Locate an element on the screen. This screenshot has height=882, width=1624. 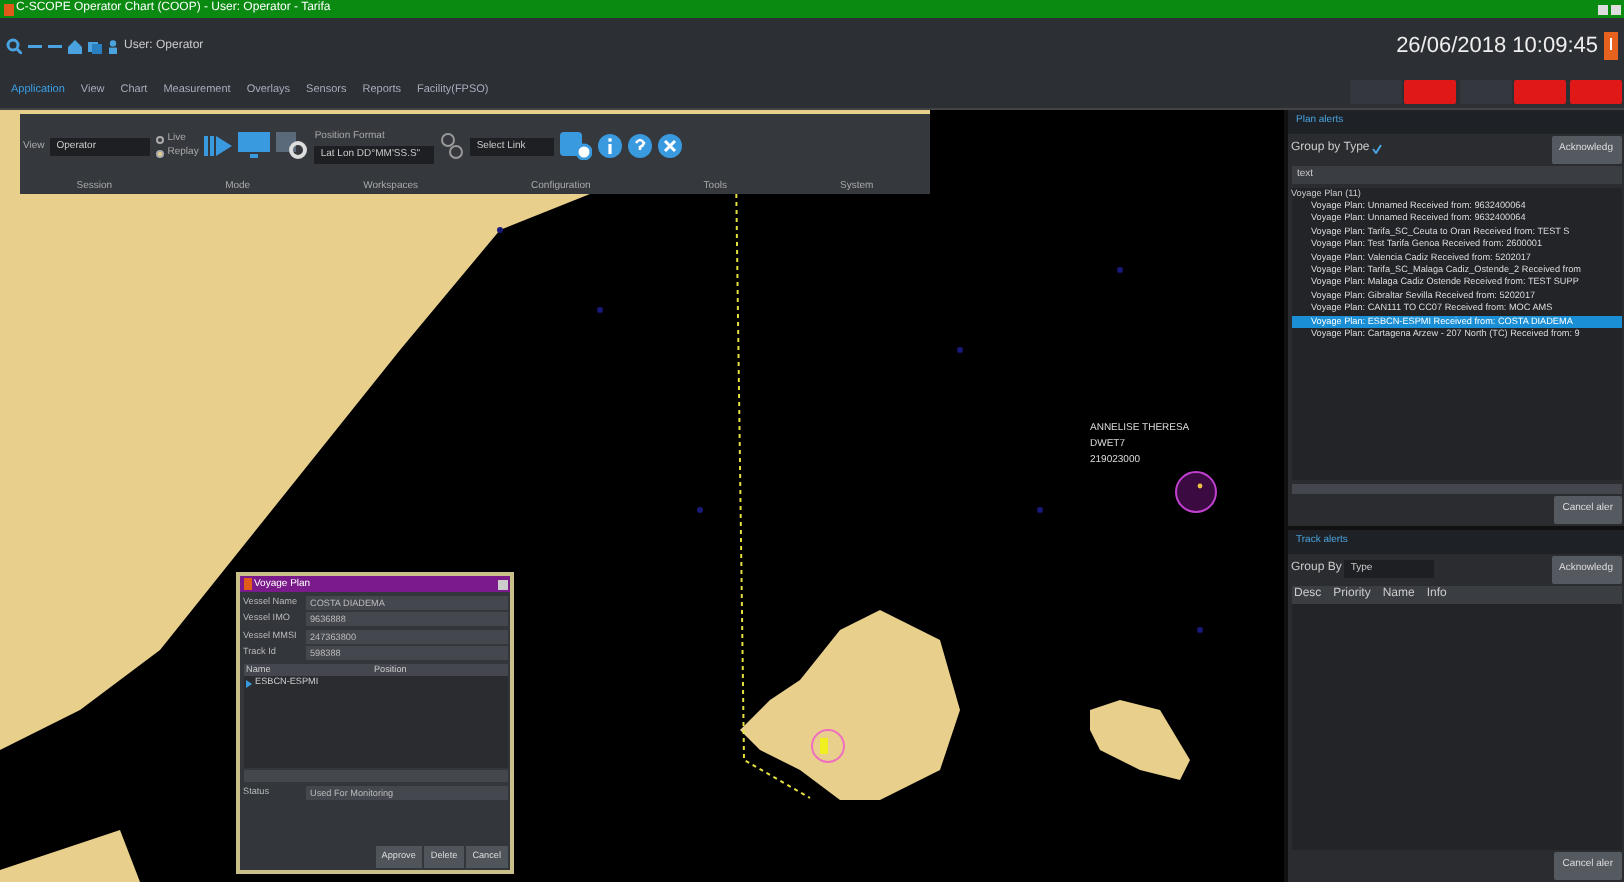
expand-icon is located at coordinates (249, 683).